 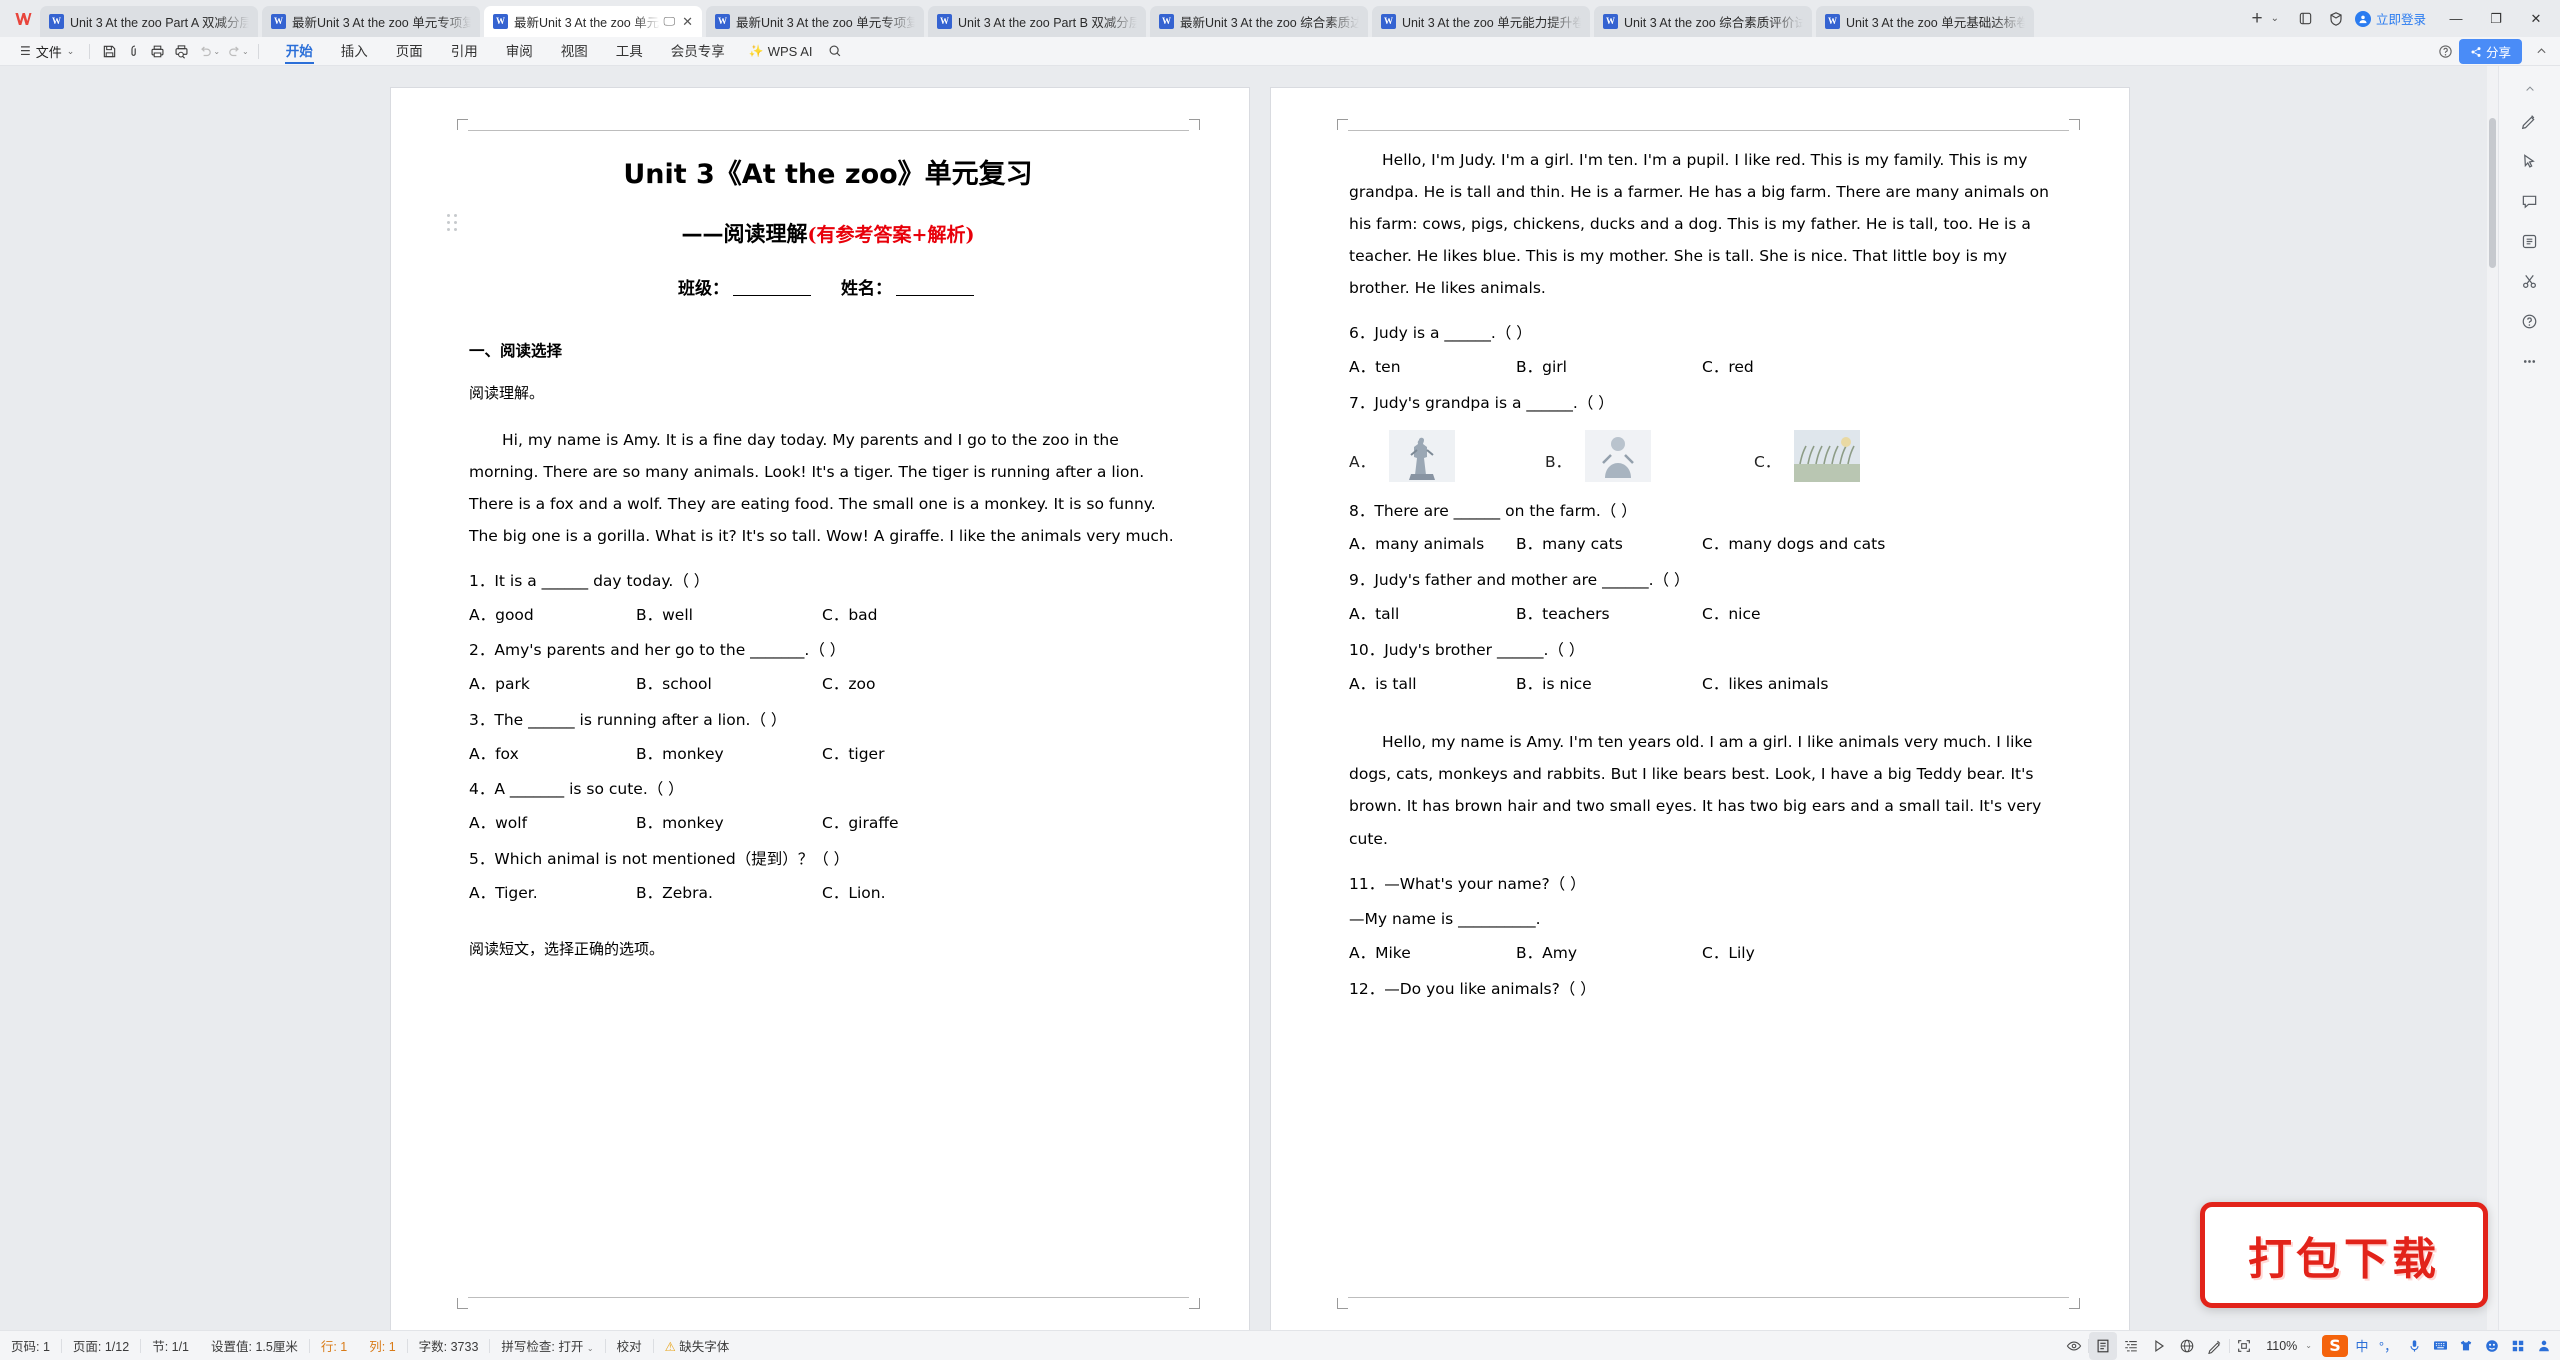 I want to click on quick-access-chevron-icon: ⌄, so click(x=245, y=51).